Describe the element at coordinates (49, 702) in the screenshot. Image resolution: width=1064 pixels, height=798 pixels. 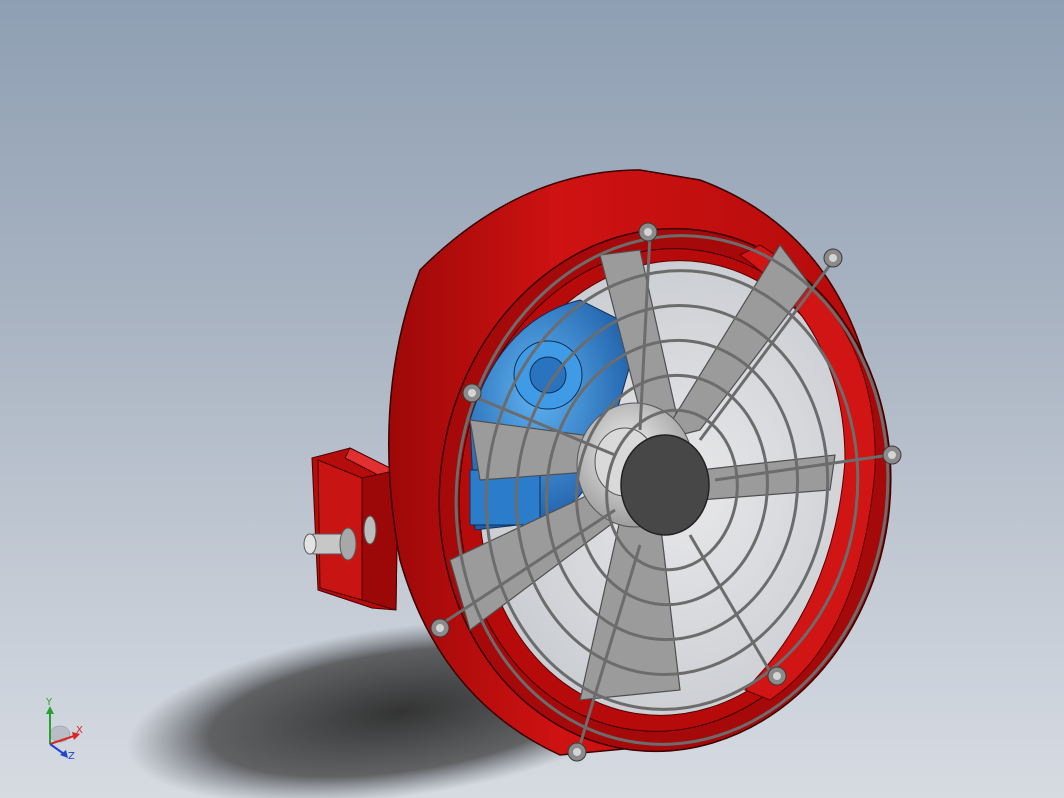
I see `y-axis-label: Y` at that location.